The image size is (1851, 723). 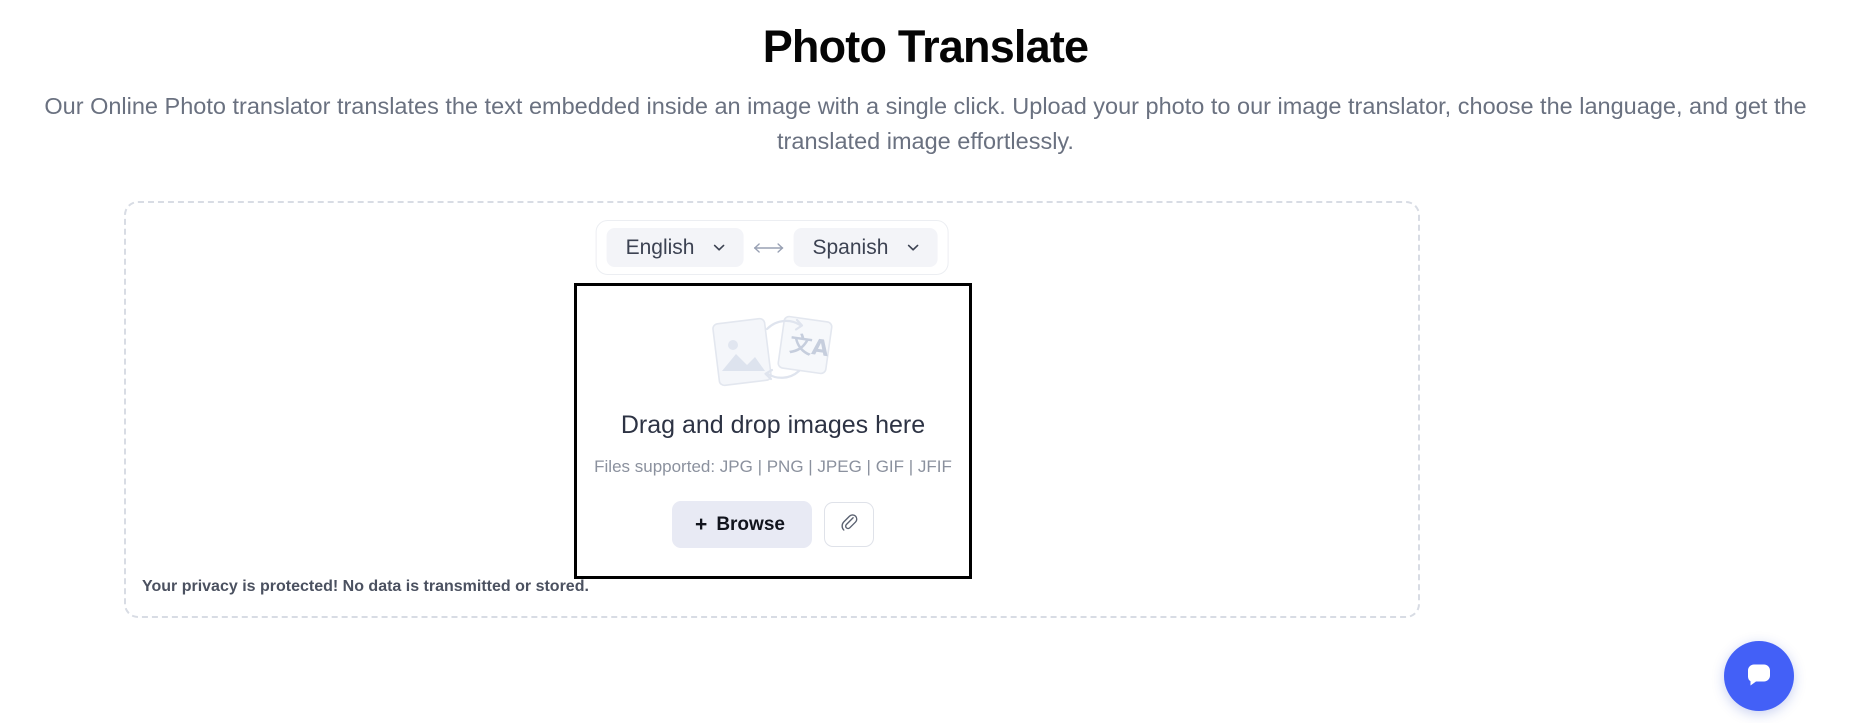 I want to click on chat-widget-button, so click(x=1759, y=676).